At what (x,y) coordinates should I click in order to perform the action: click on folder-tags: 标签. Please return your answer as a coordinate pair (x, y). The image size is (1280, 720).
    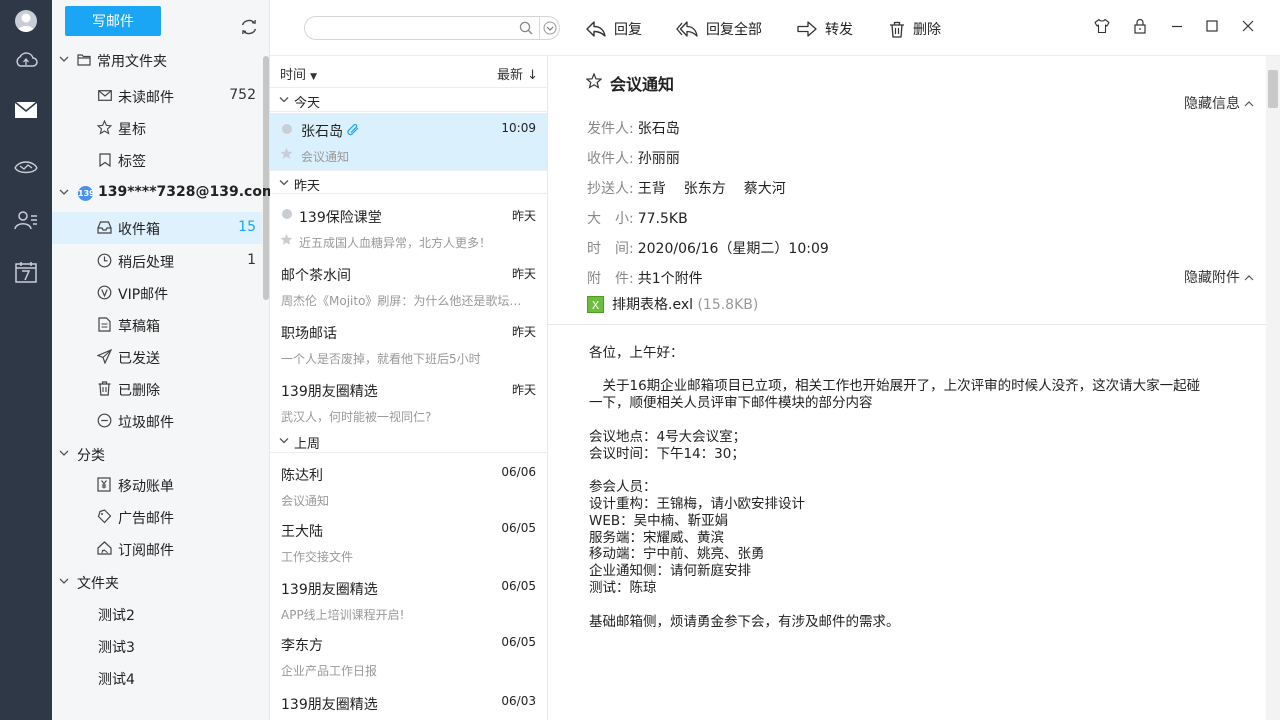
    Looking at the image, I should click on (157, 160).